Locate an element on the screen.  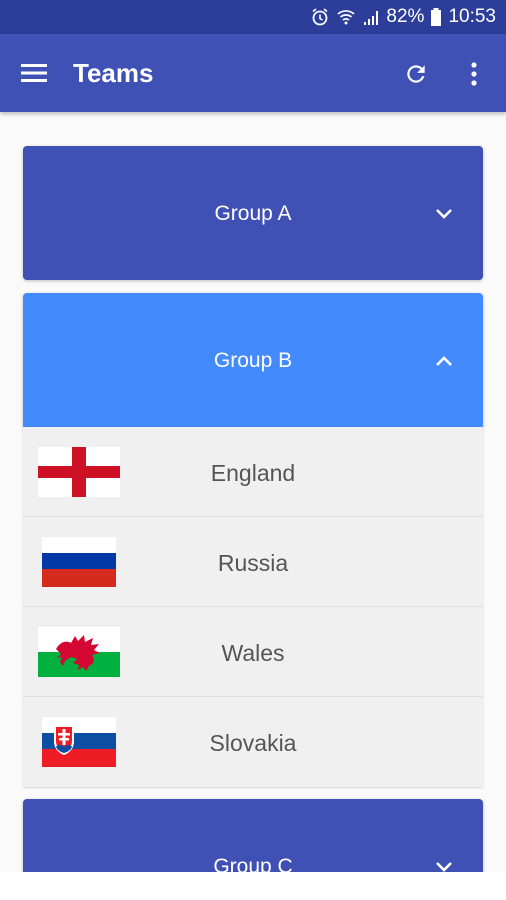
app-bar: Teams is located at coordinates (253, 73).